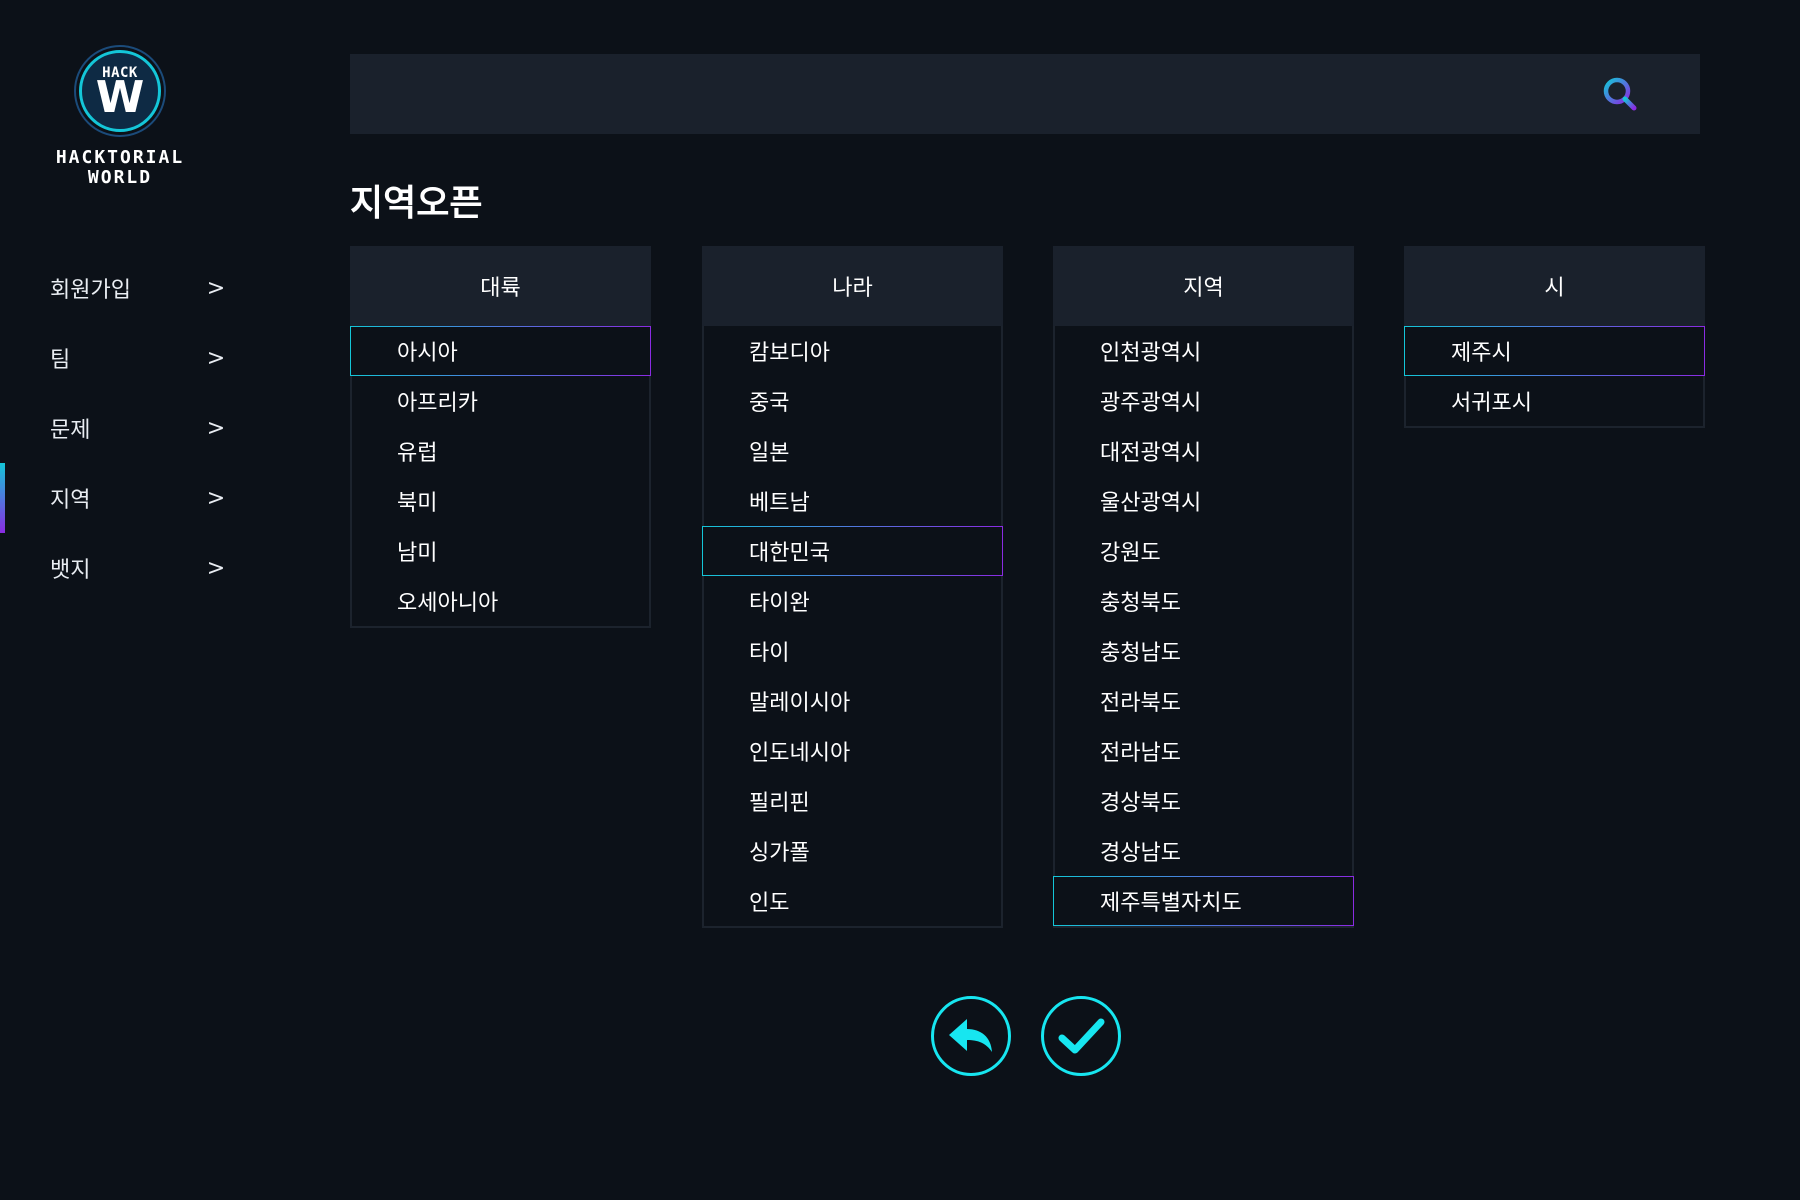 The height and width of the screenshot is (1200, 1800). What do you see at coordinates (90, 290) in the screenshot?
I see `sidebar-item-label: 회원가입` at bounding box center [90, 290].